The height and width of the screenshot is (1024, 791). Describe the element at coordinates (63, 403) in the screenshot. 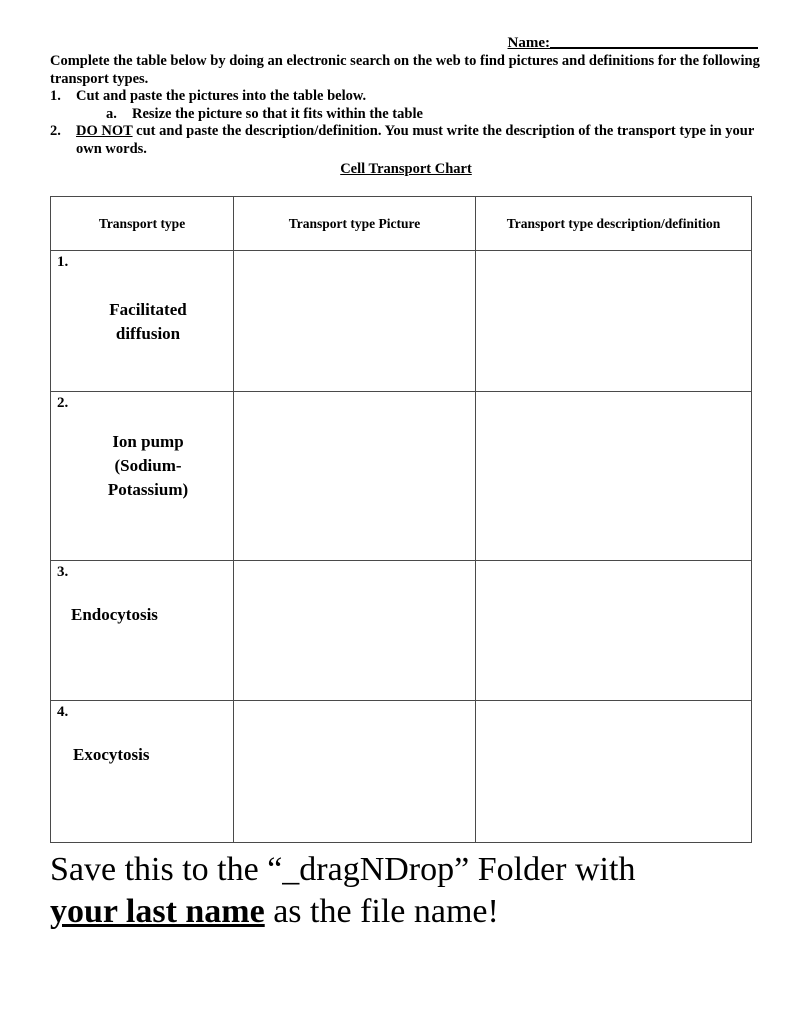

I see `row-number-2: 2.` at that location.